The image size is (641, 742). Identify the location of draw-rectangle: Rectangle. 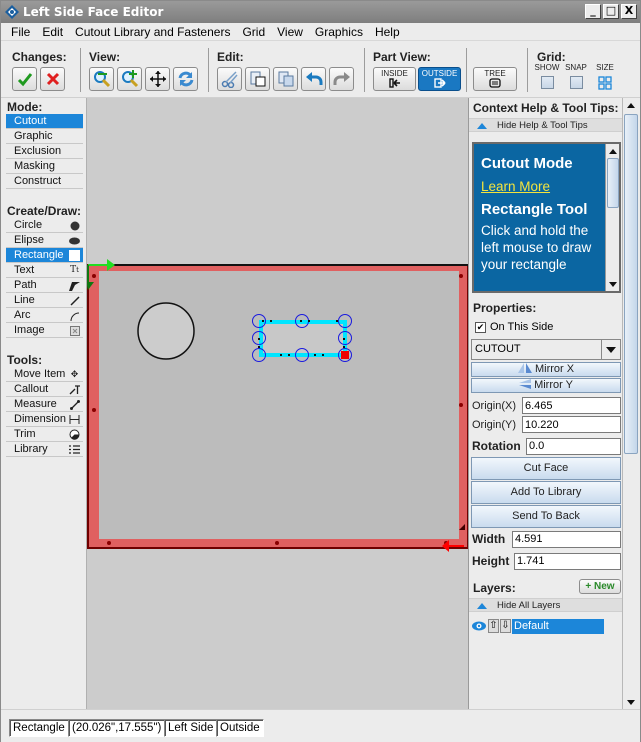
(44, 255).